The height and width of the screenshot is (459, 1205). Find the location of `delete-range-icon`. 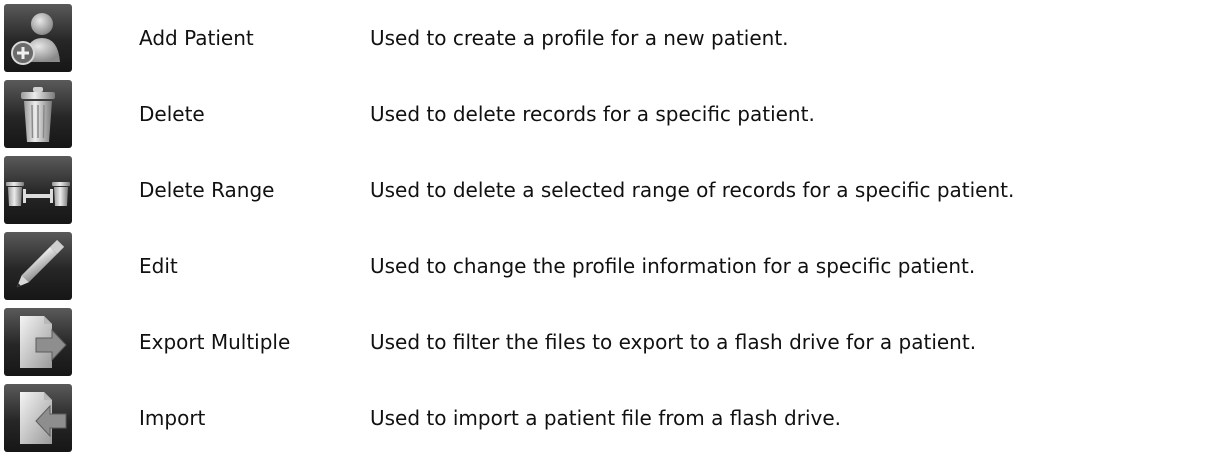

delete-range-icon is located at coordinates (38, 190).